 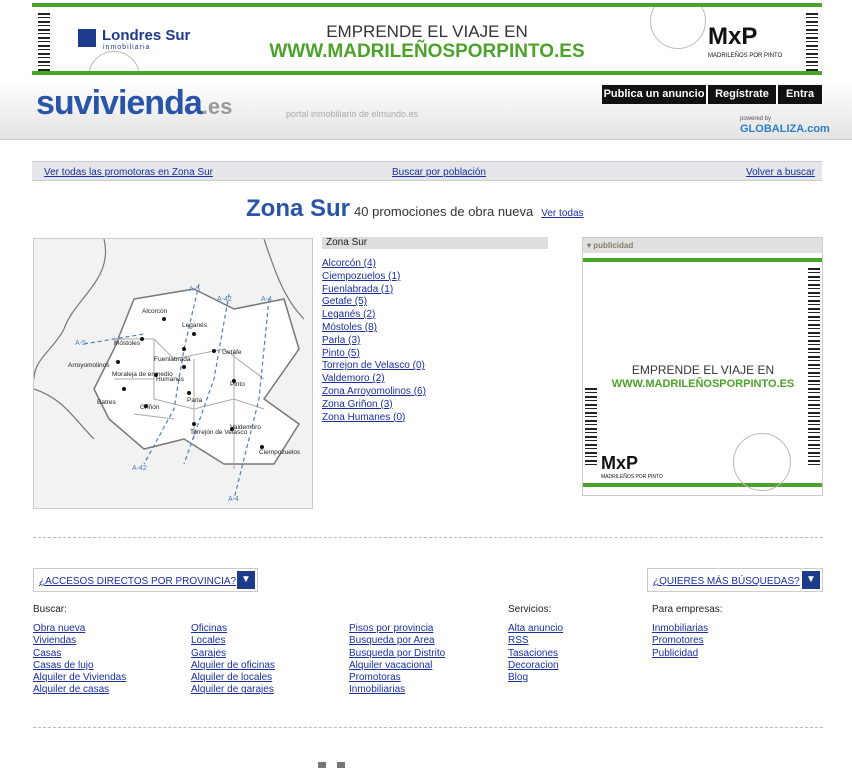 What do you see at coordinates (146, 35) in the screenshot?
I see `londres-sur-logo: Londres Sur` at bounding box center [146, 35].